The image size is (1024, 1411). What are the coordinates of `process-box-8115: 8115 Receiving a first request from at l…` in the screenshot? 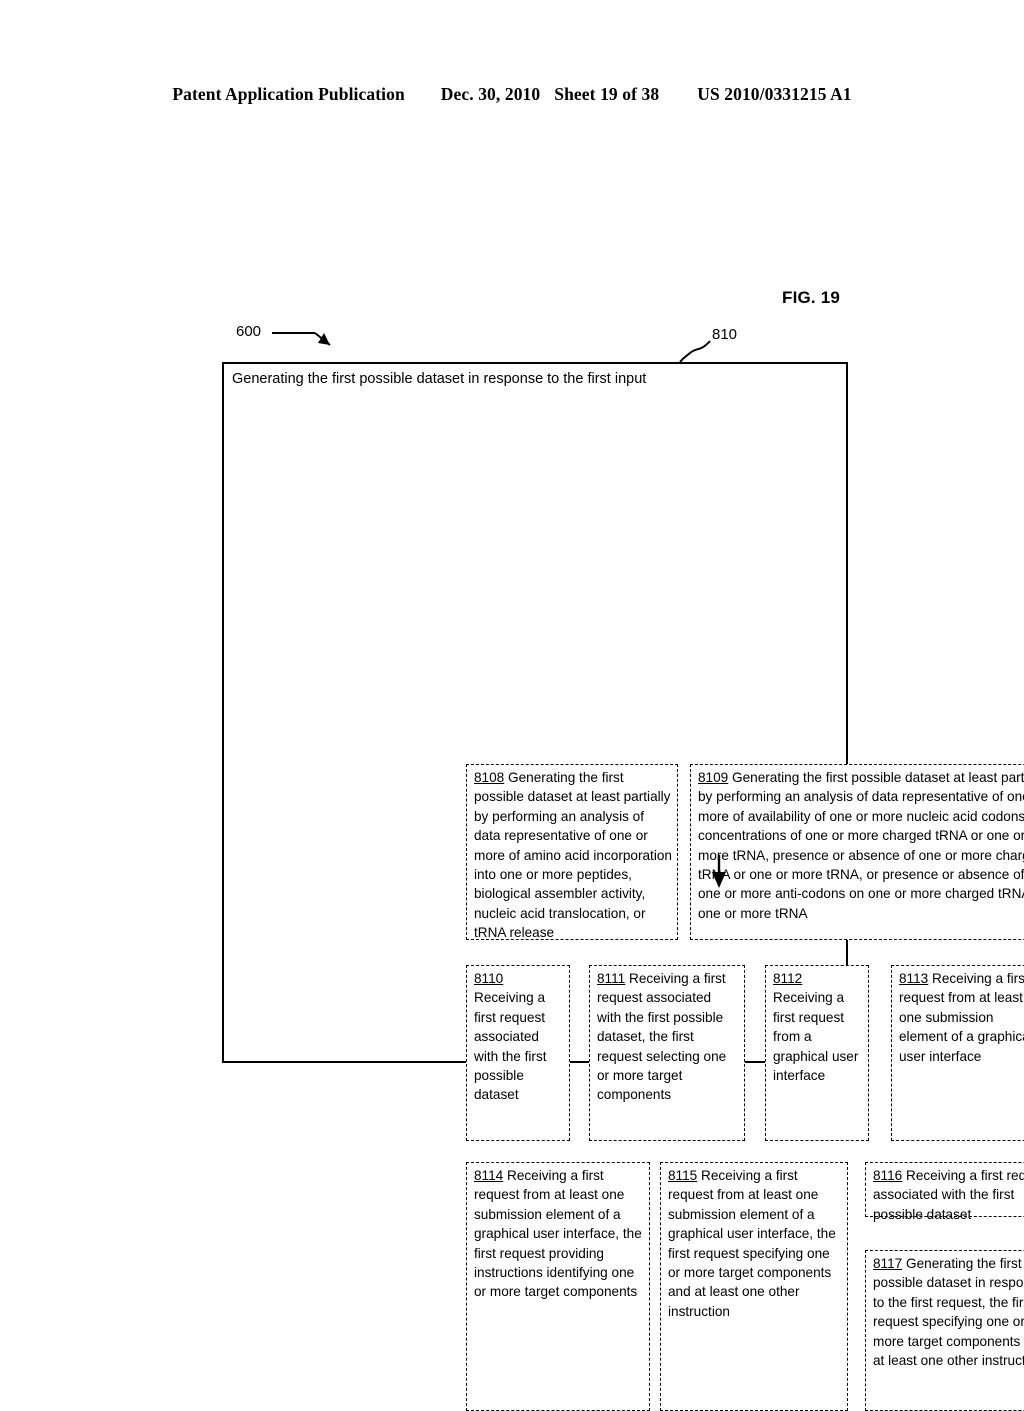 It's located at (754, 1286).